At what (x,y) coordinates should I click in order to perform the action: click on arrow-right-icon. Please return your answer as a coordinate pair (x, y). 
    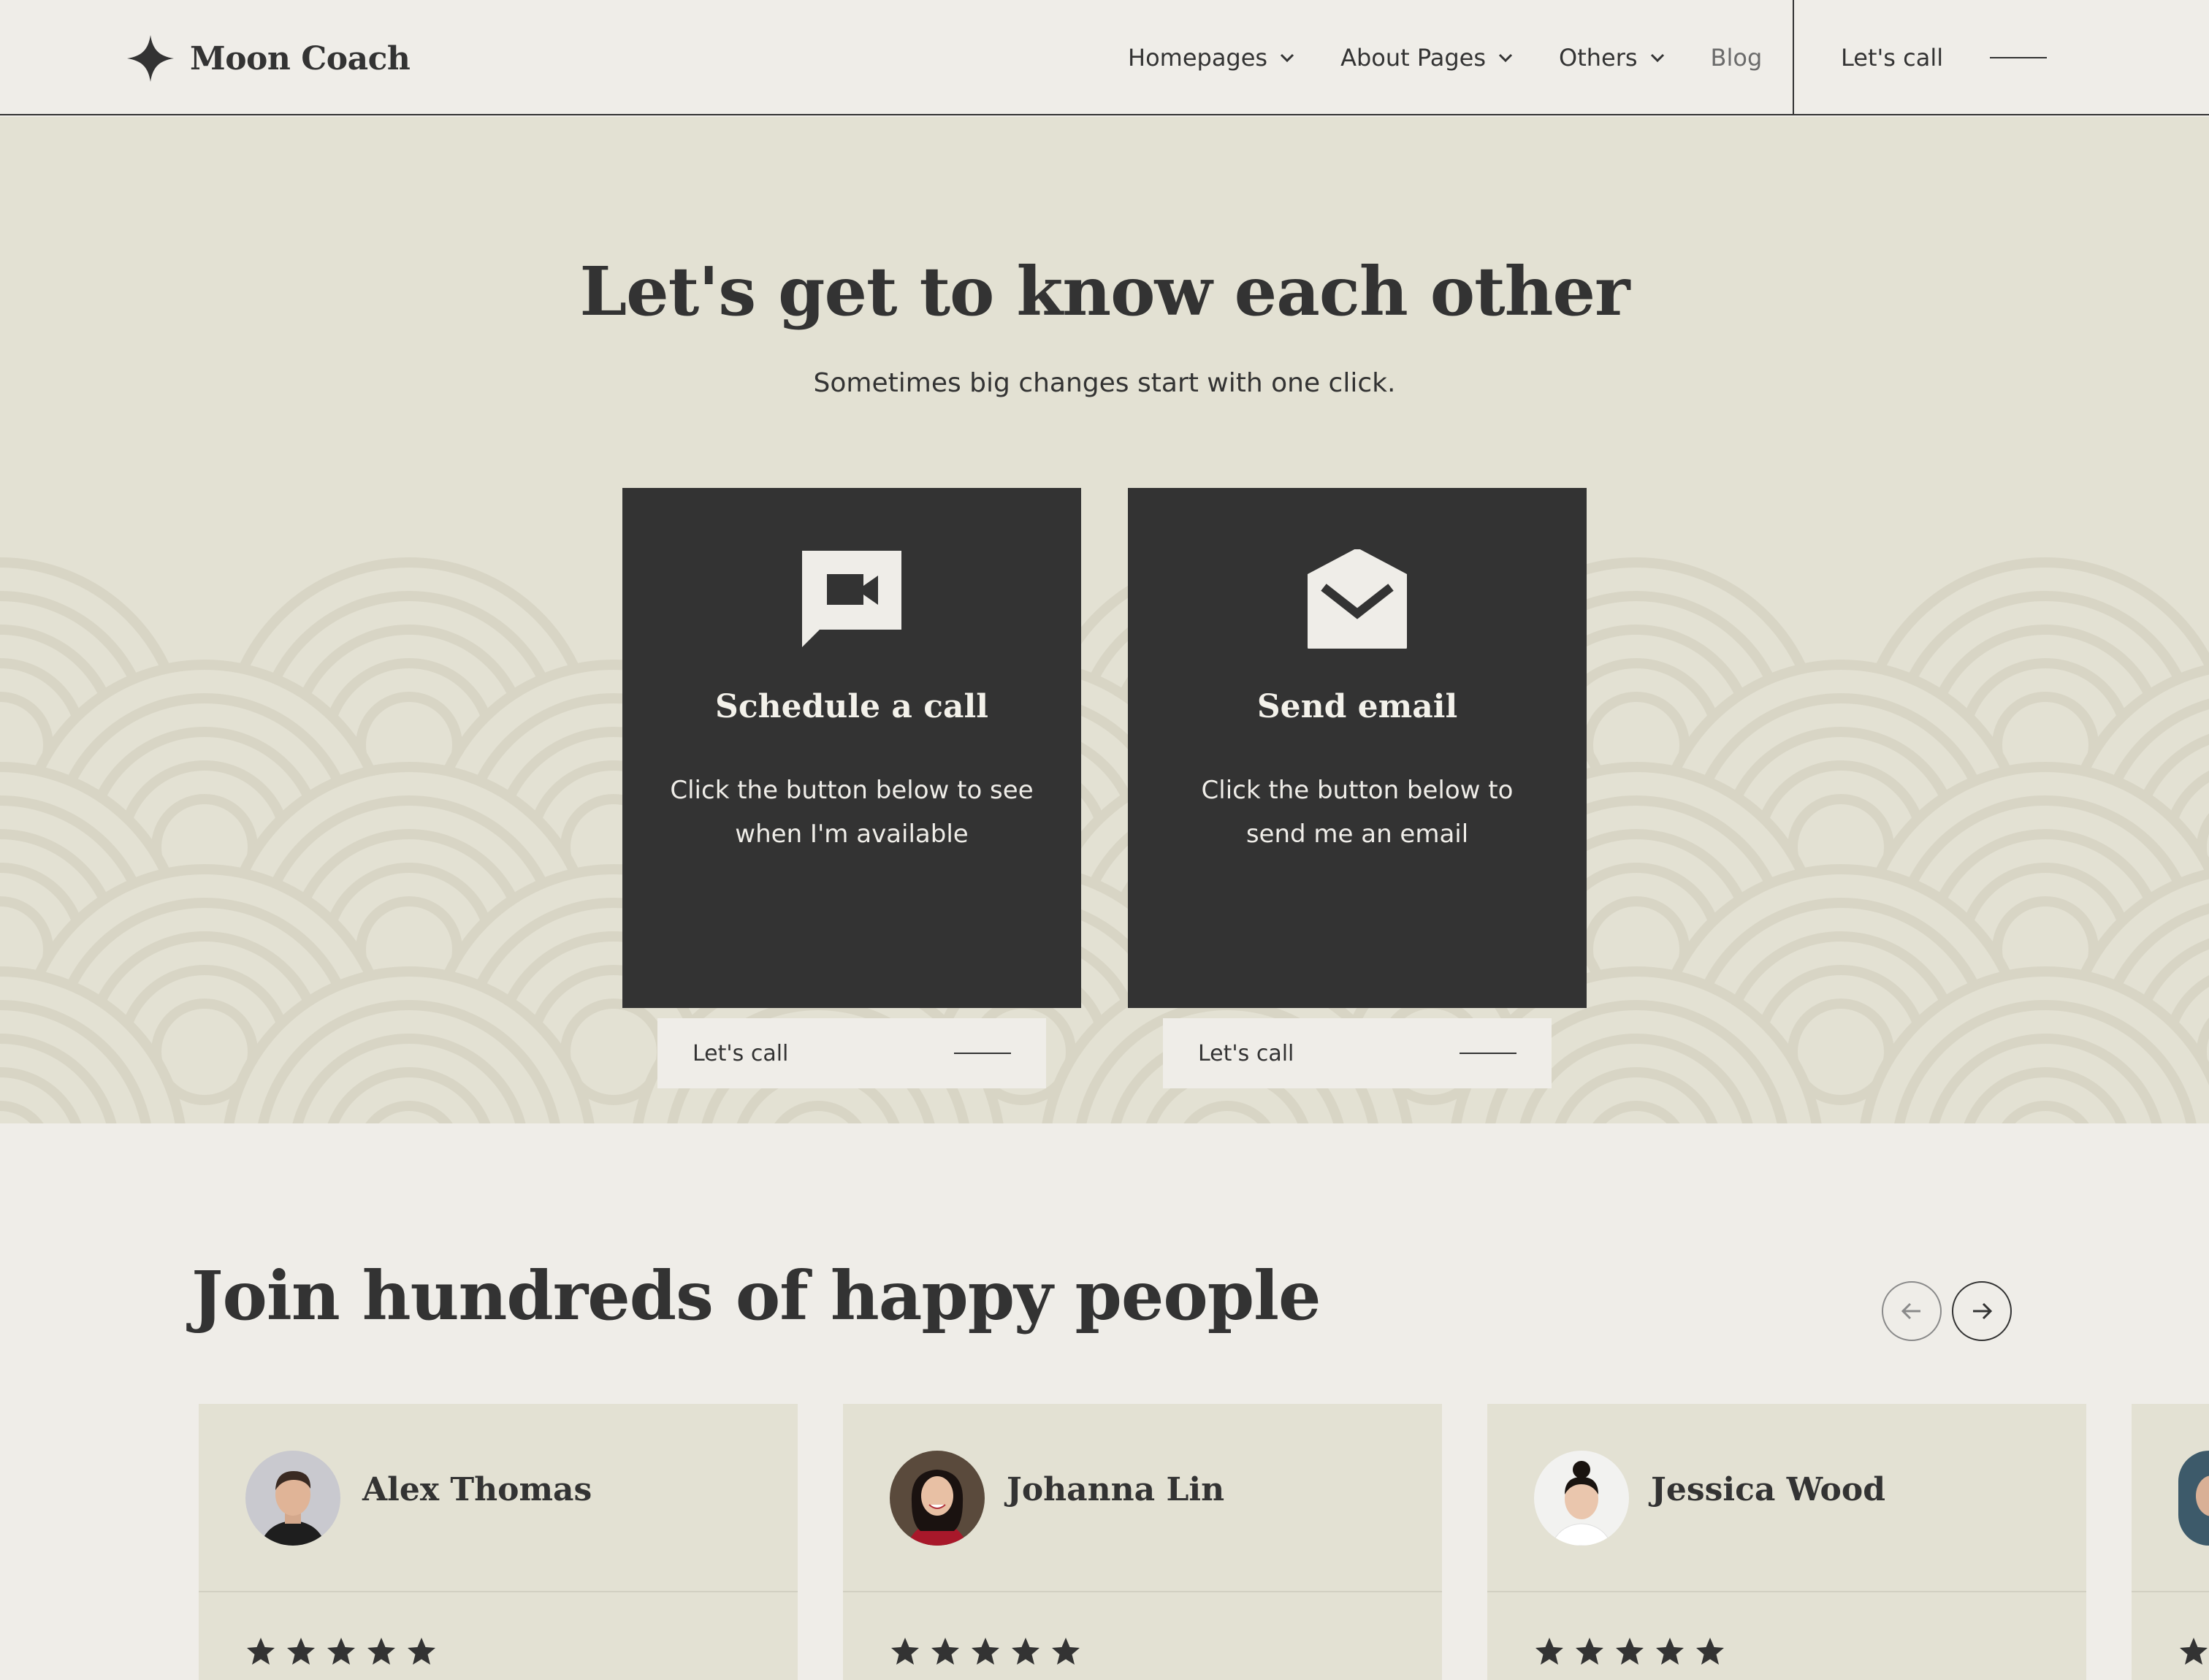
    Looking at the image, I should click on (1983, 1311).